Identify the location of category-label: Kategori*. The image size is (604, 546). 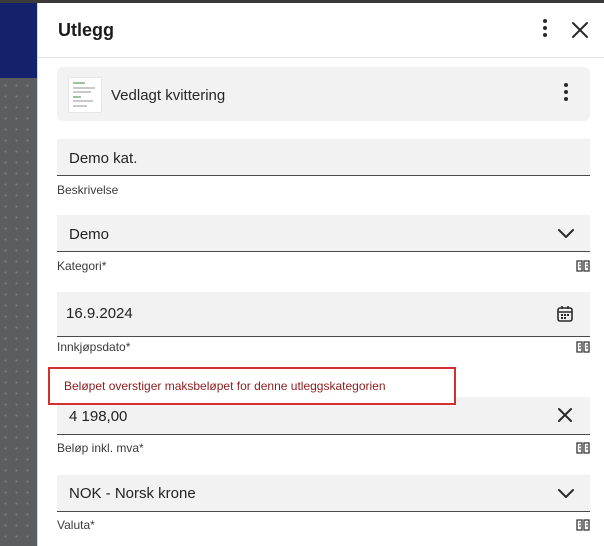
(82, 266).